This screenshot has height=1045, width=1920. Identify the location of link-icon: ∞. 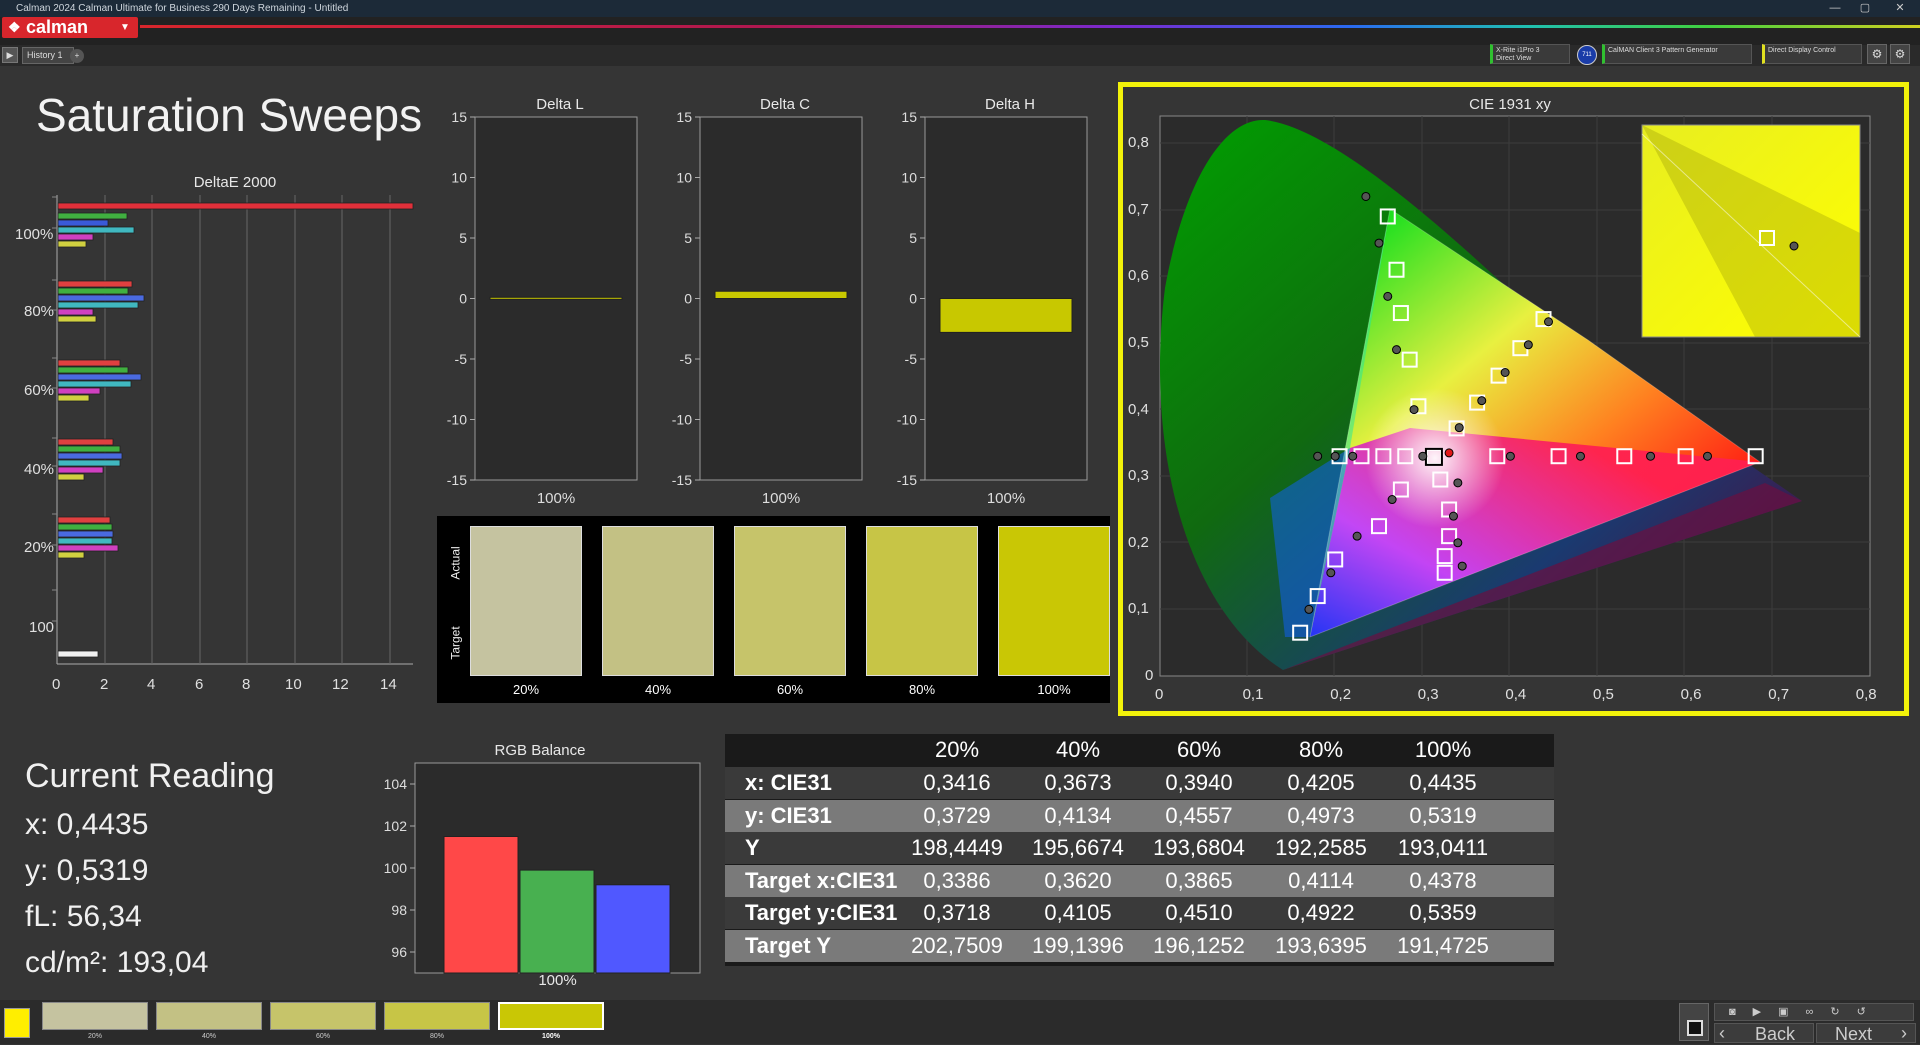
(1818, 1012).